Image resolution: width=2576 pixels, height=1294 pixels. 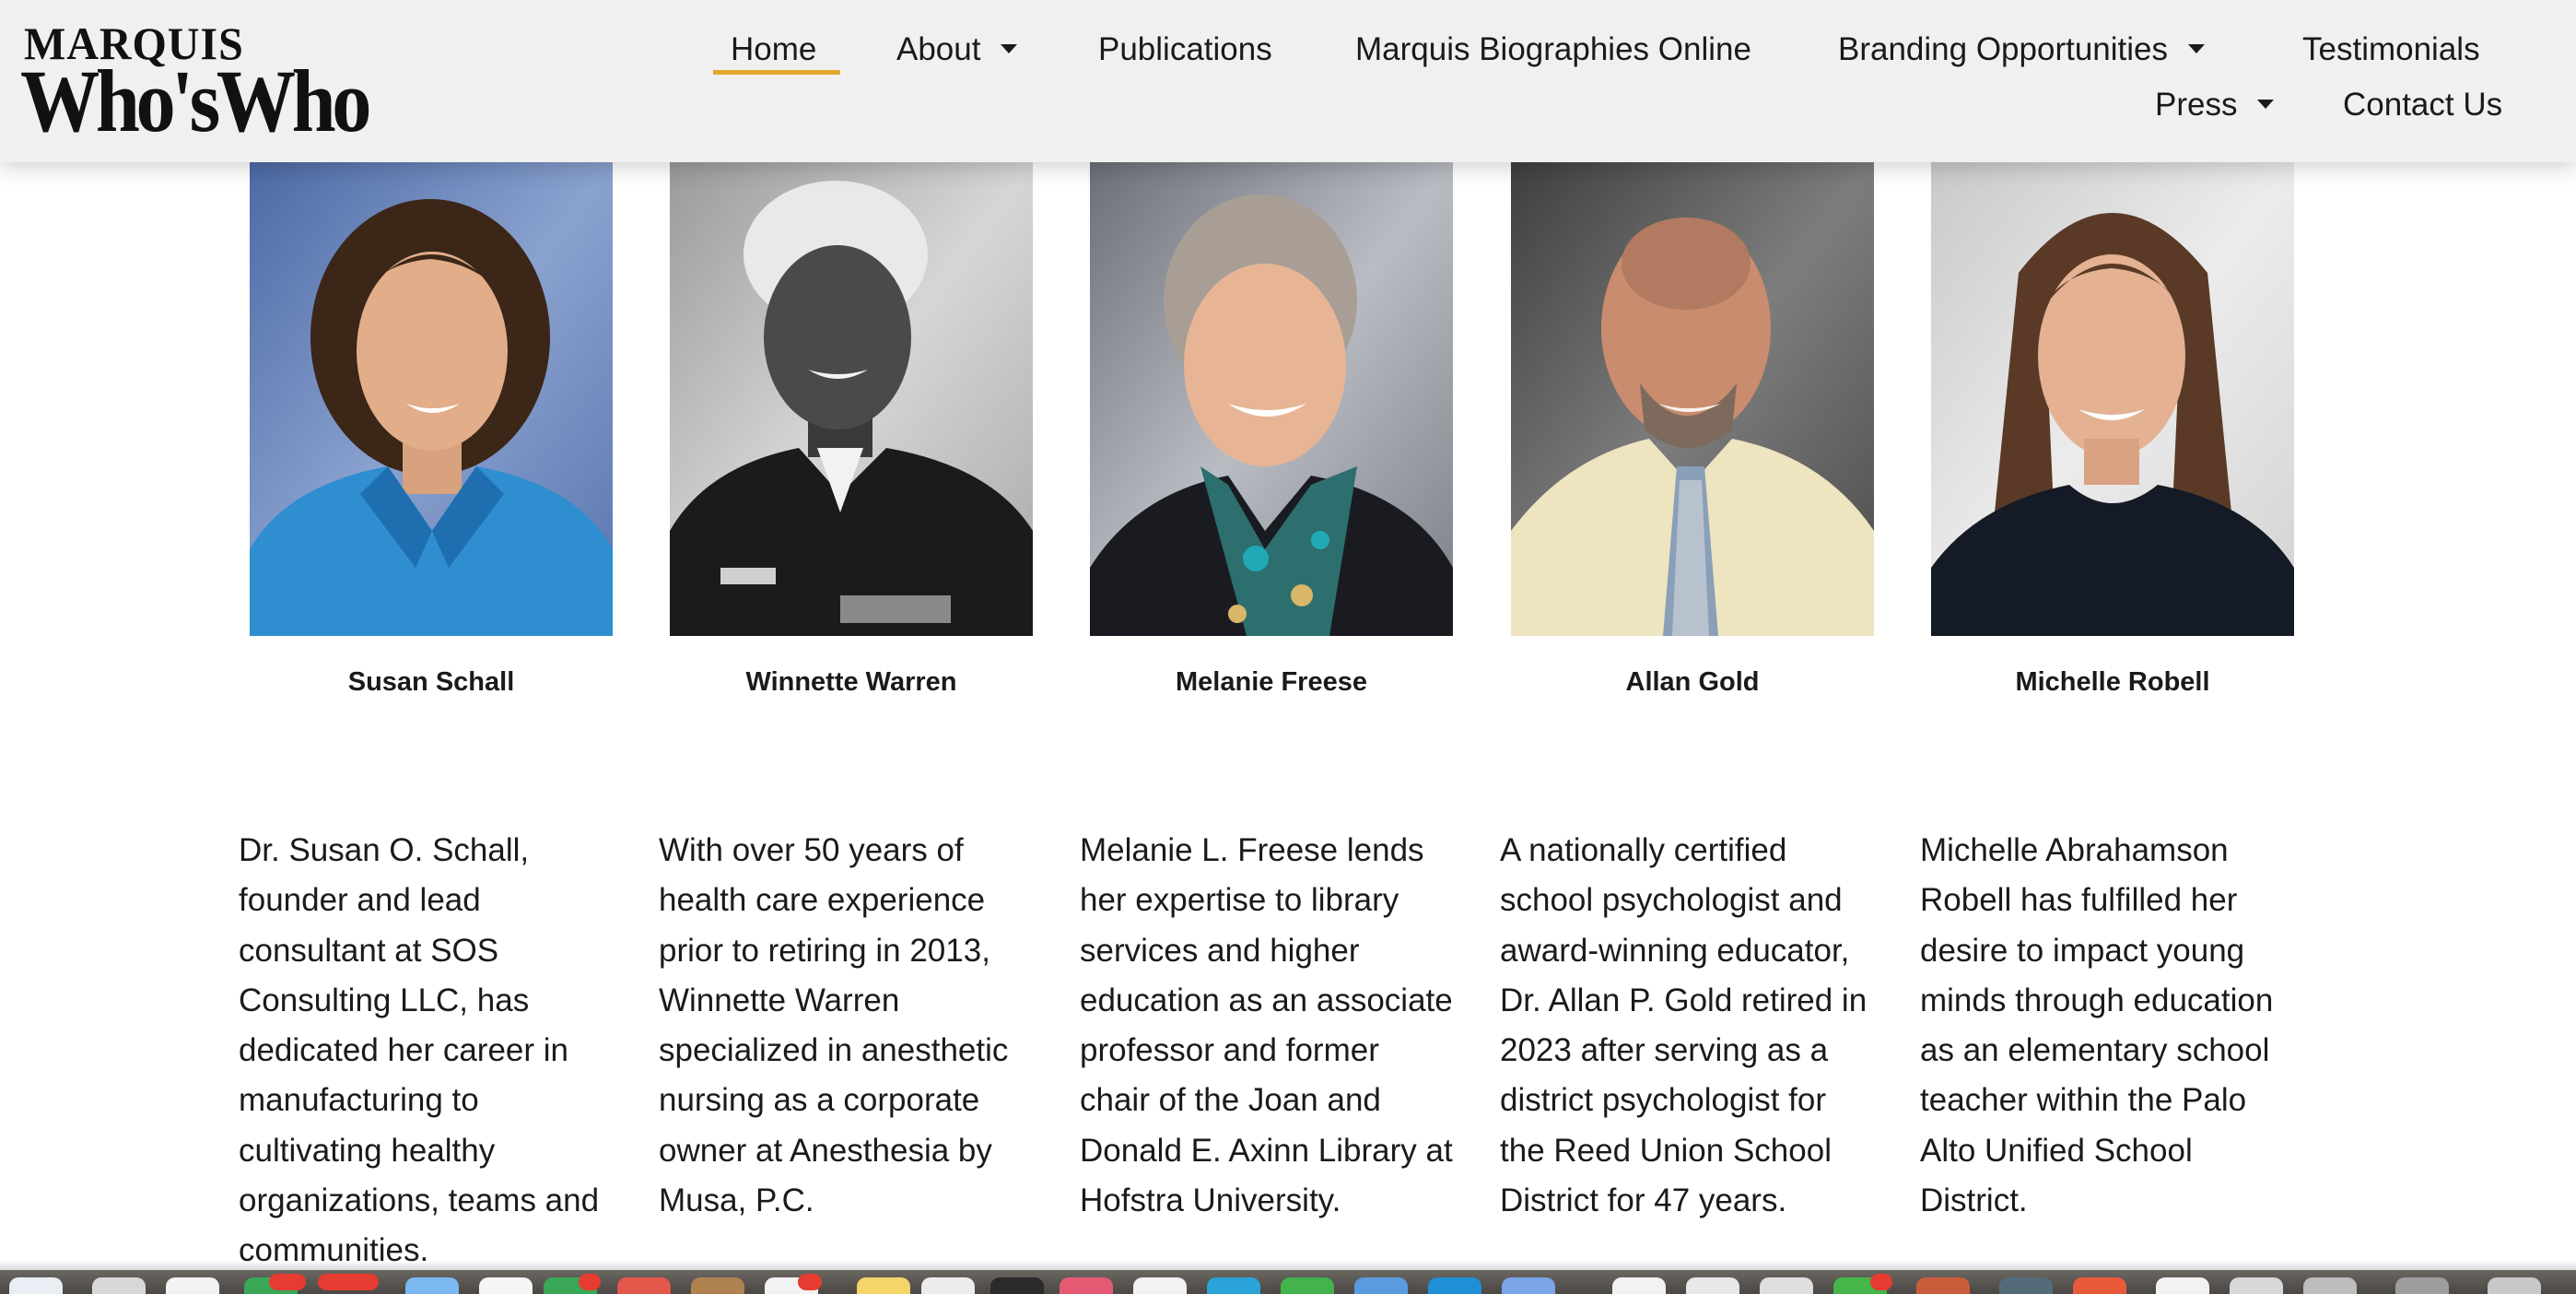 What do you see at coordinates (1684, 1000) in the screenshot?
I see `bio-line: Dr. Allan P. Gold retired in` at bounding box center [1684, 1000].